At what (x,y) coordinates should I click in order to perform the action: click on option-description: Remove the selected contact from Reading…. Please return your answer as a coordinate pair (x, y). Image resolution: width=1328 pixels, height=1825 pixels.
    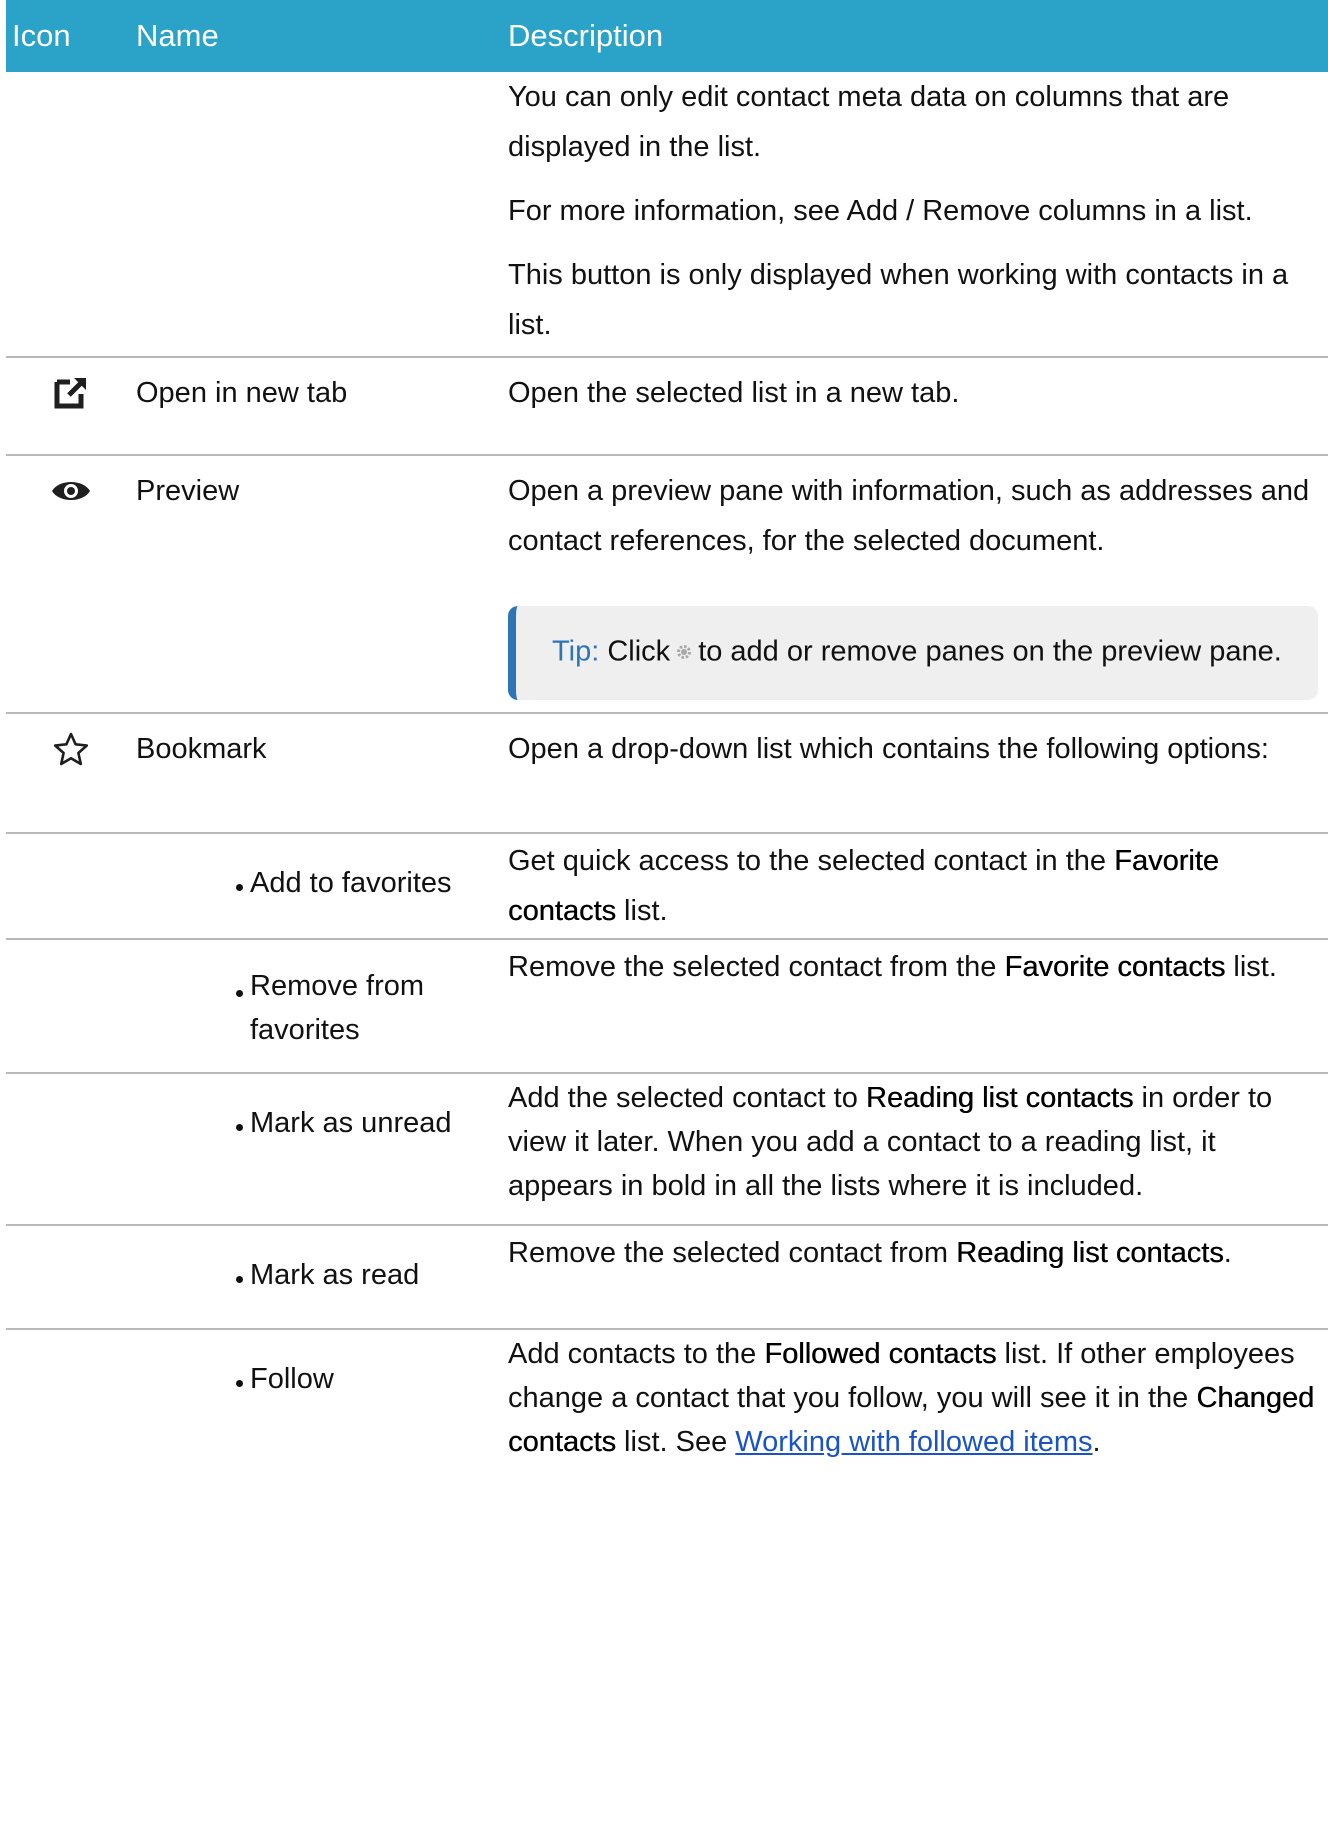
    Looking at the image, I should click on (870, 1253).